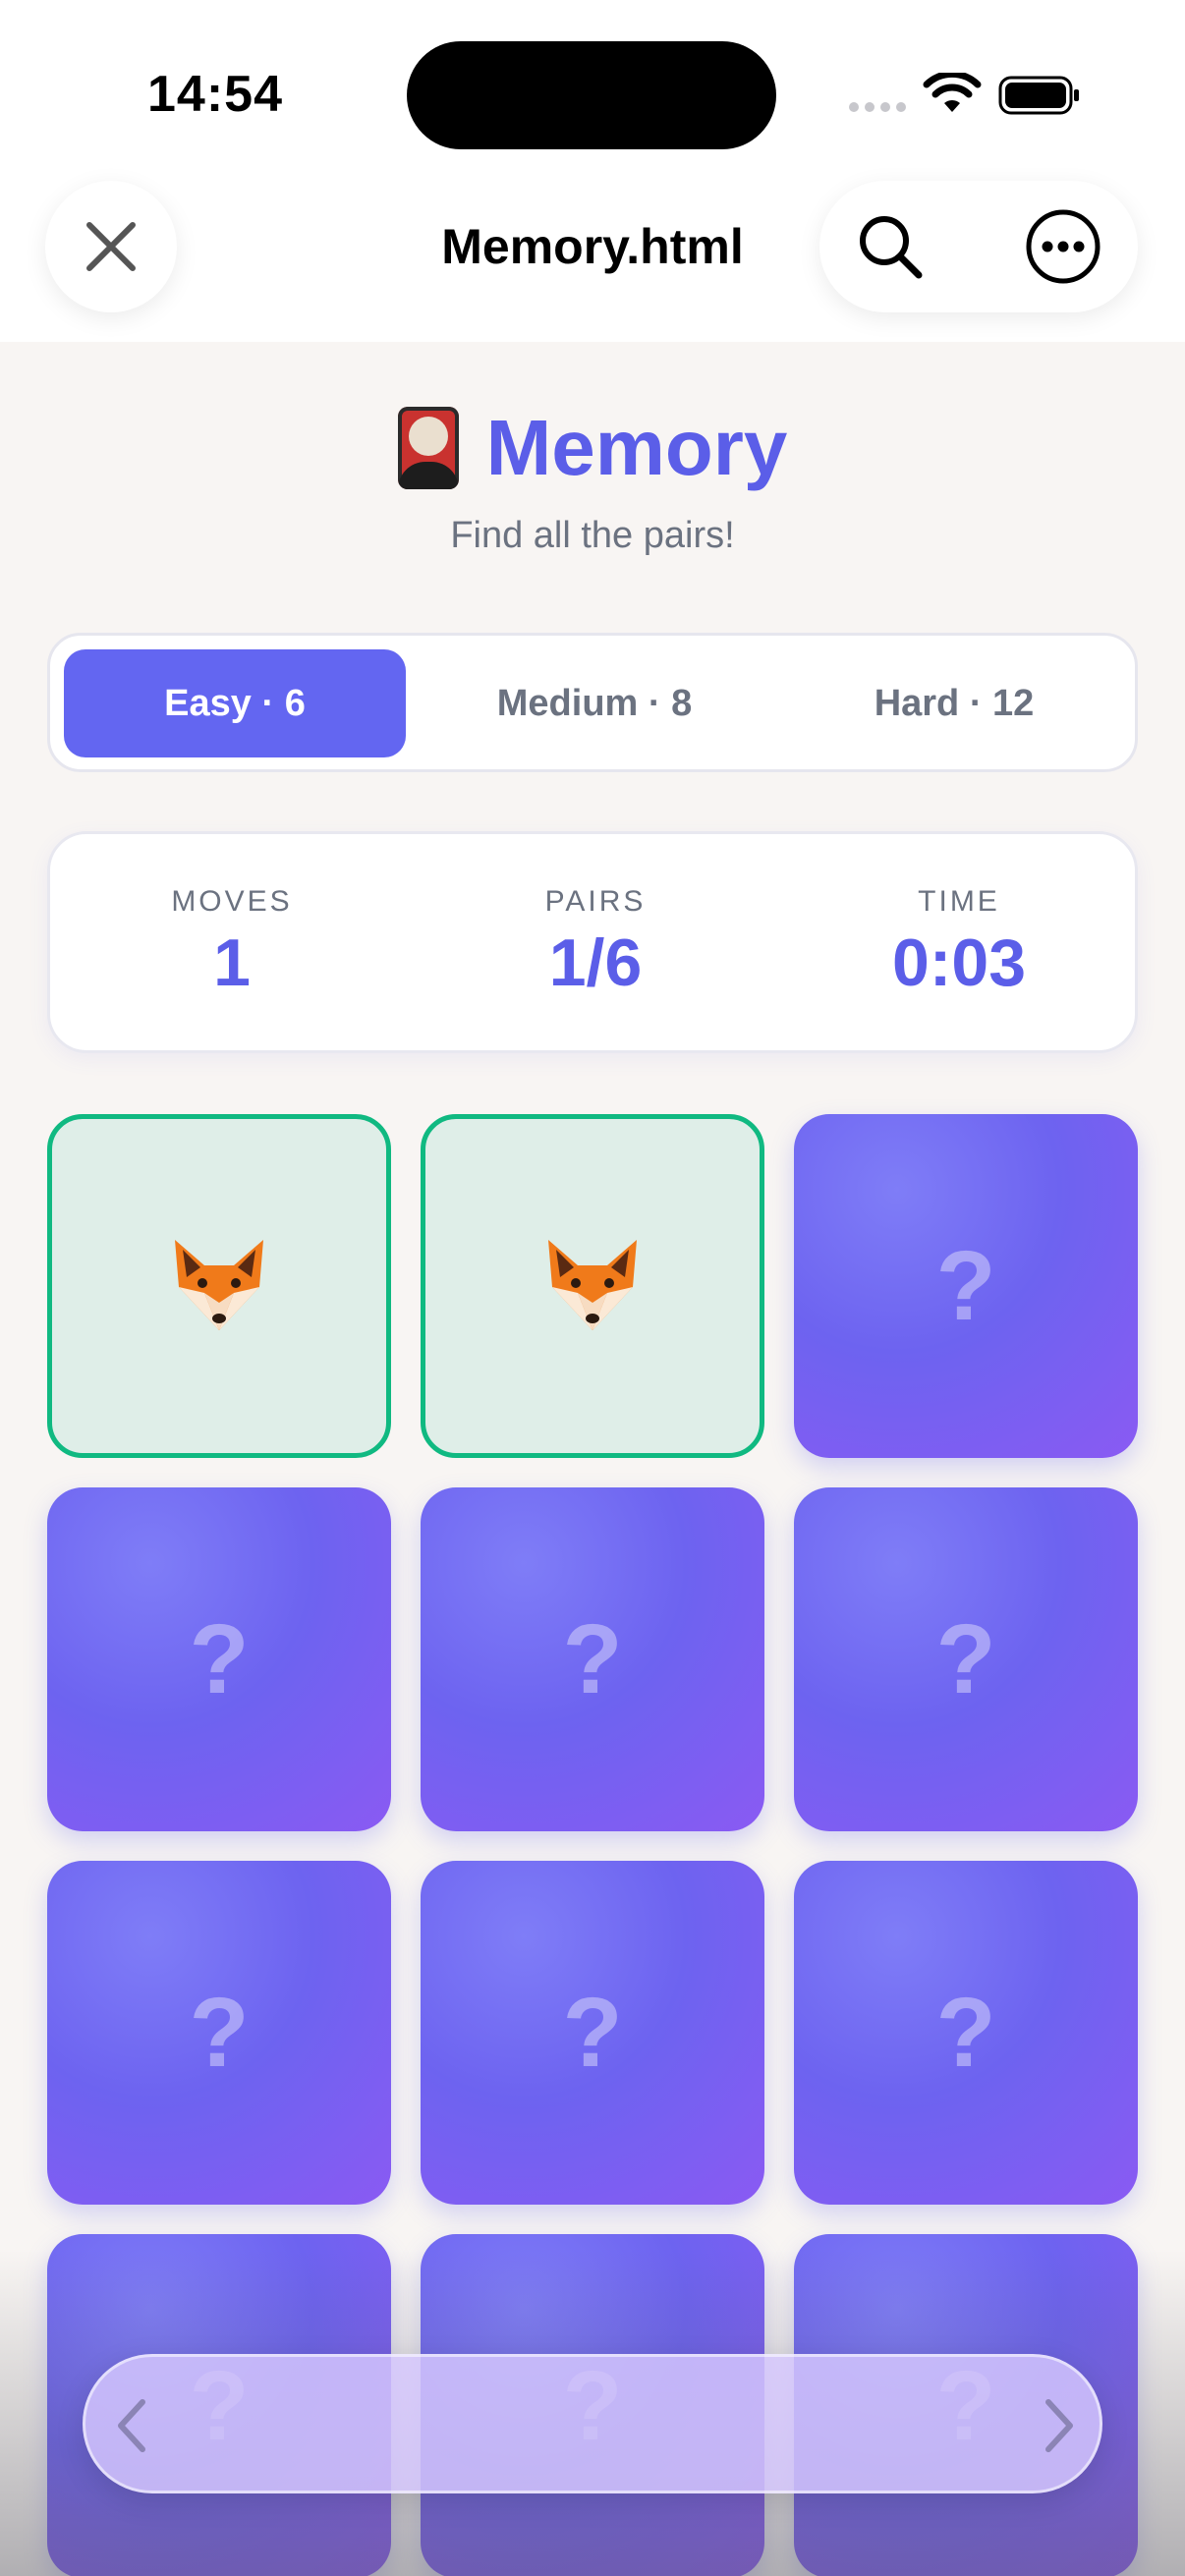 Image resolution: width=1185 pixels, height=2576 pixels. I want to click on search-icon, so click(892, 247).